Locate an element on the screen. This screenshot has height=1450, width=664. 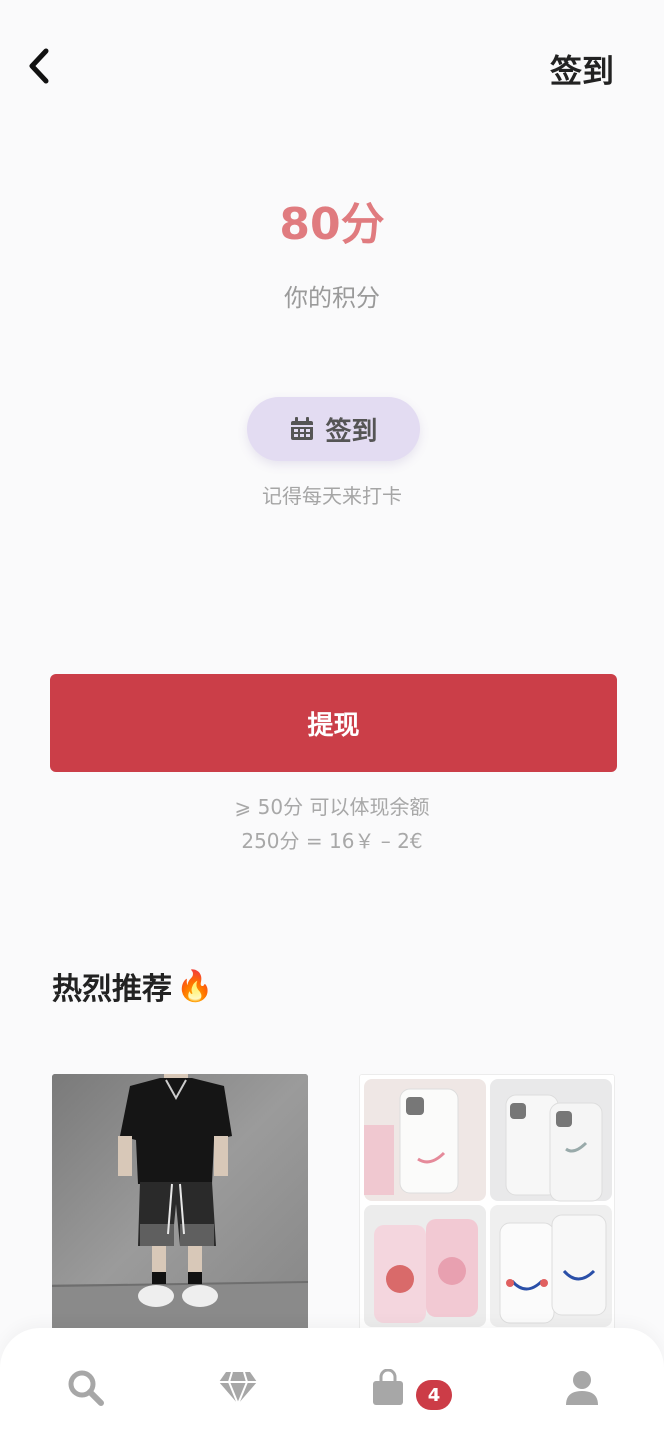
search-icon is located at coordinates (86, 1388).